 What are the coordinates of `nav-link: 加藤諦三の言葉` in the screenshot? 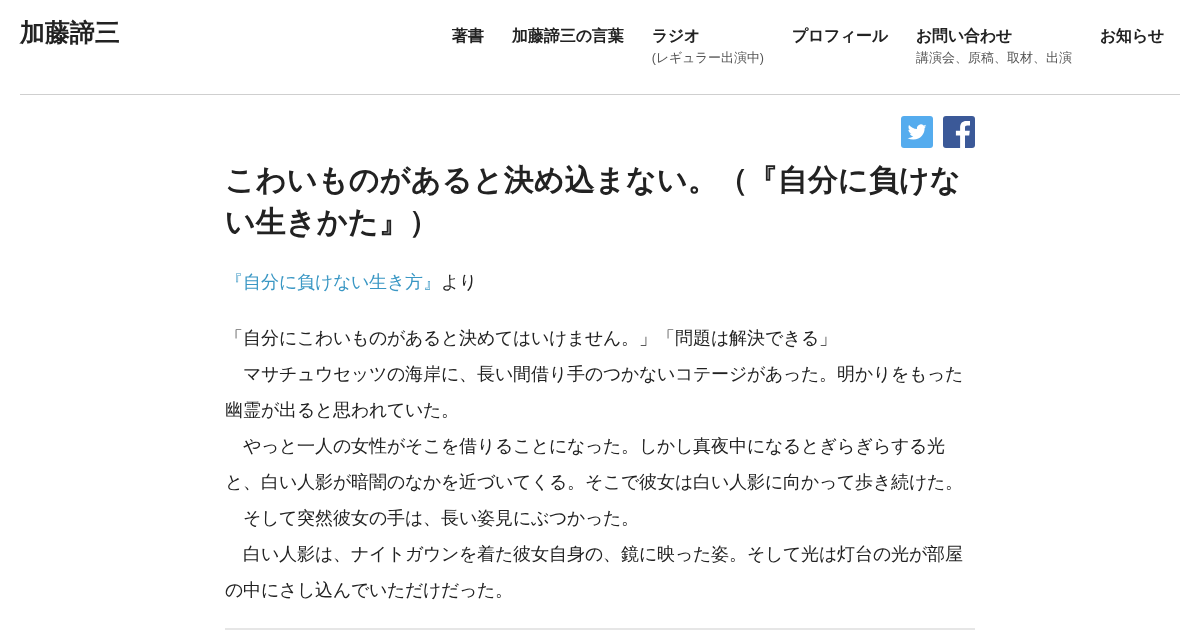 It's located at (567, 46).